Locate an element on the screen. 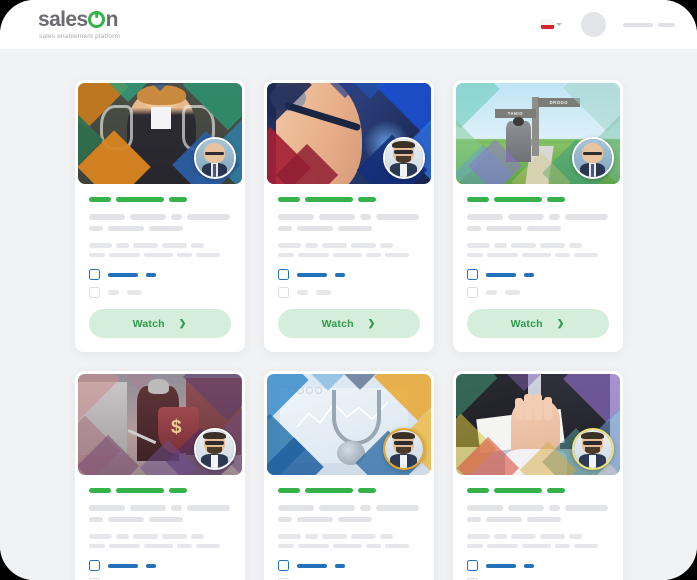 This screenshot has width=697, height=580. avatar is located at coordinates (593, 24).